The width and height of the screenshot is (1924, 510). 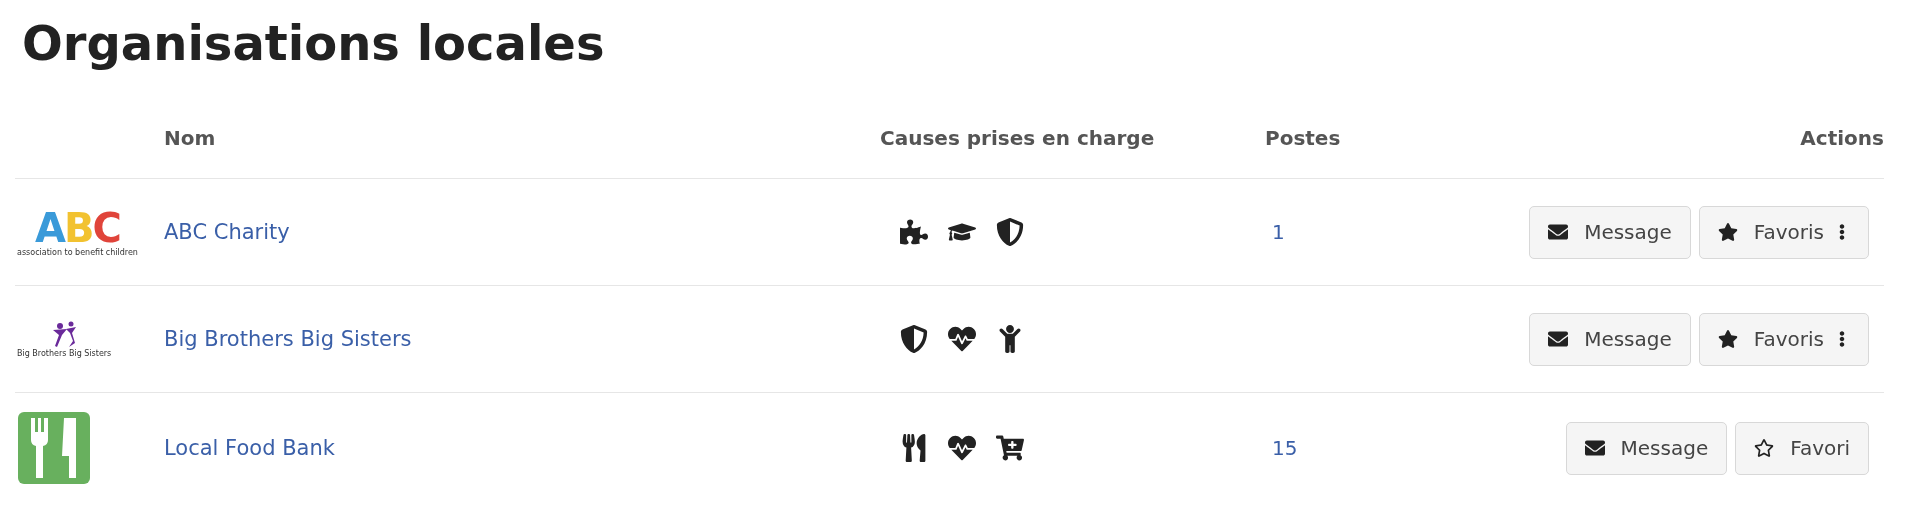 I want to click on utensils-logo, so click(x=54, y=448).